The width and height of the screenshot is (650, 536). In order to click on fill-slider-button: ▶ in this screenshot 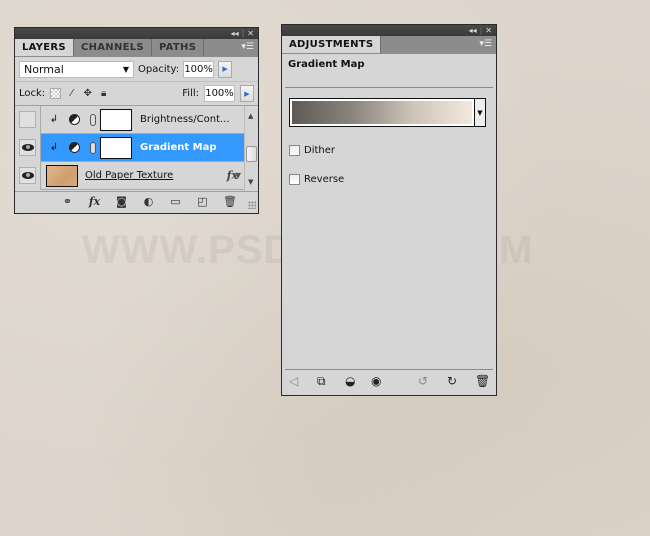, I will do `click(247, 93)`.